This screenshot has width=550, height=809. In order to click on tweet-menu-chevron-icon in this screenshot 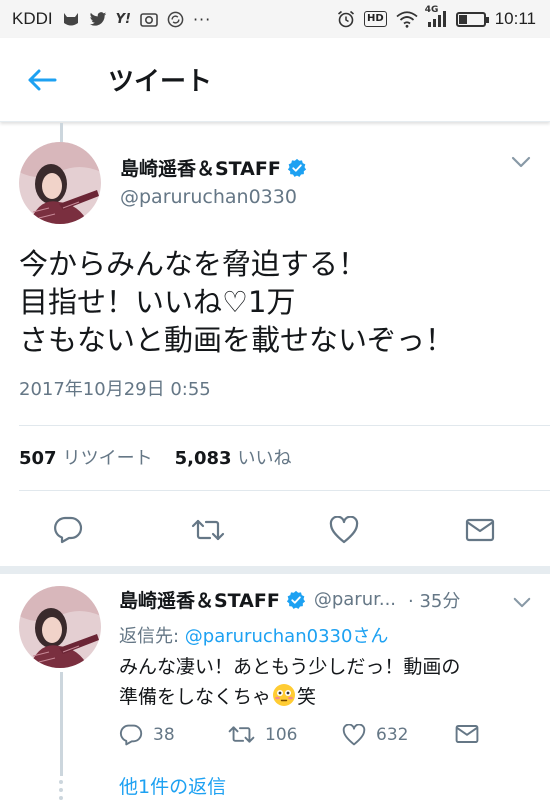, I will do `click(521, 163)`.